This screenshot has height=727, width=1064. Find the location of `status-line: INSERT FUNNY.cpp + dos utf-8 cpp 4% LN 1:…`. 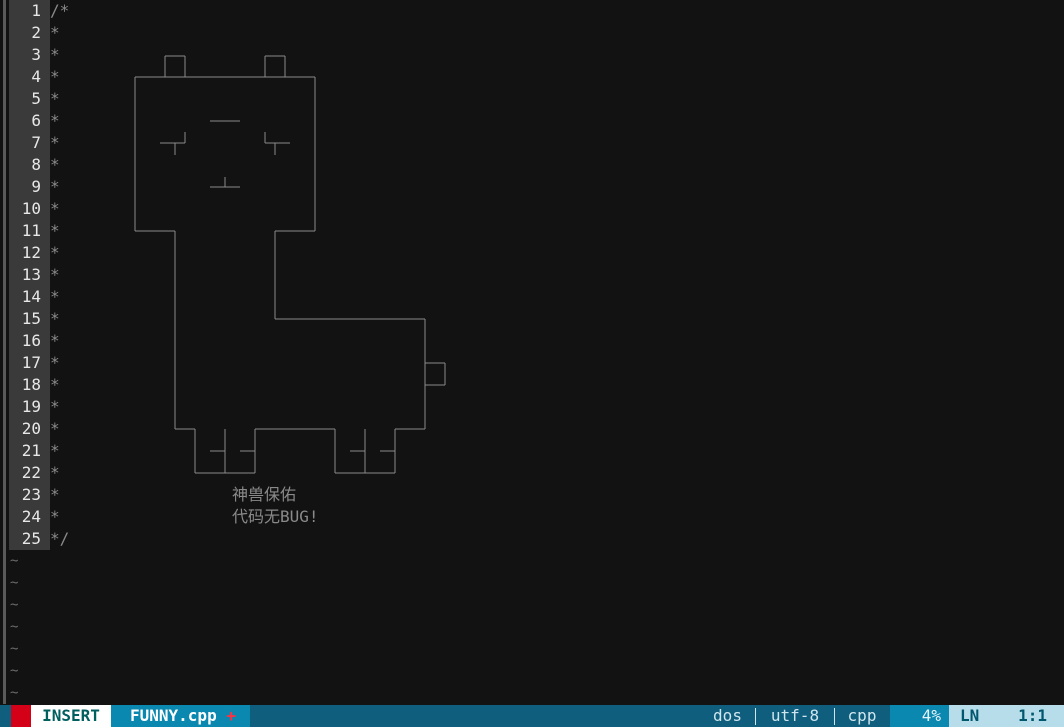

status-line: INSERT FUNNY.cpp + dos utf-8 cpp 4% LN 1:… is located at coordinates (532, 716).